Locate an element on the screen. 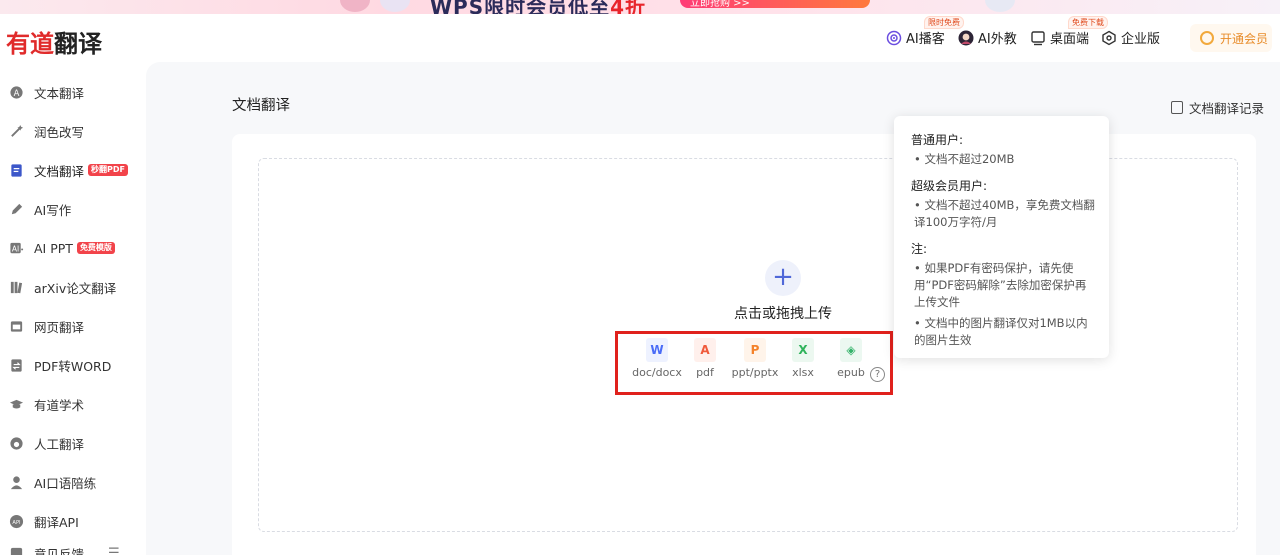 This screenshot has width=1280, height=555. headset-icon is located at coordinates (16, 443).